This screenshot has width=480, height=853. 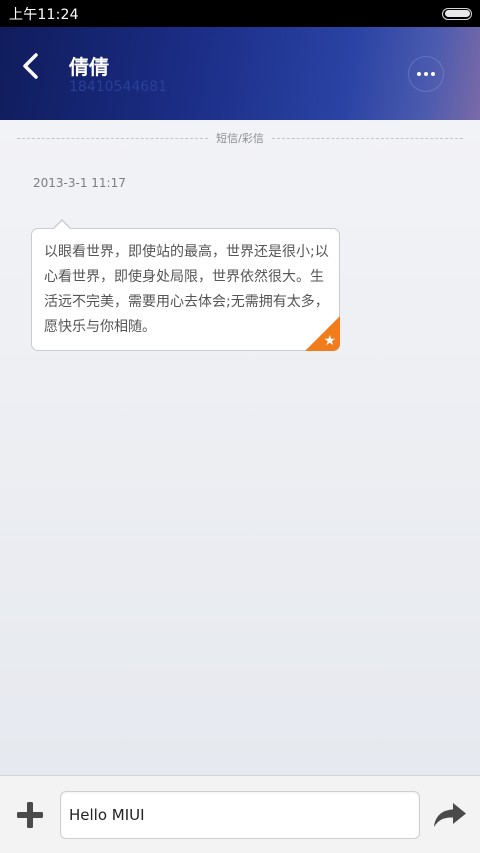 I want to click on share-arrow-icon, so click(x=450, y=815).